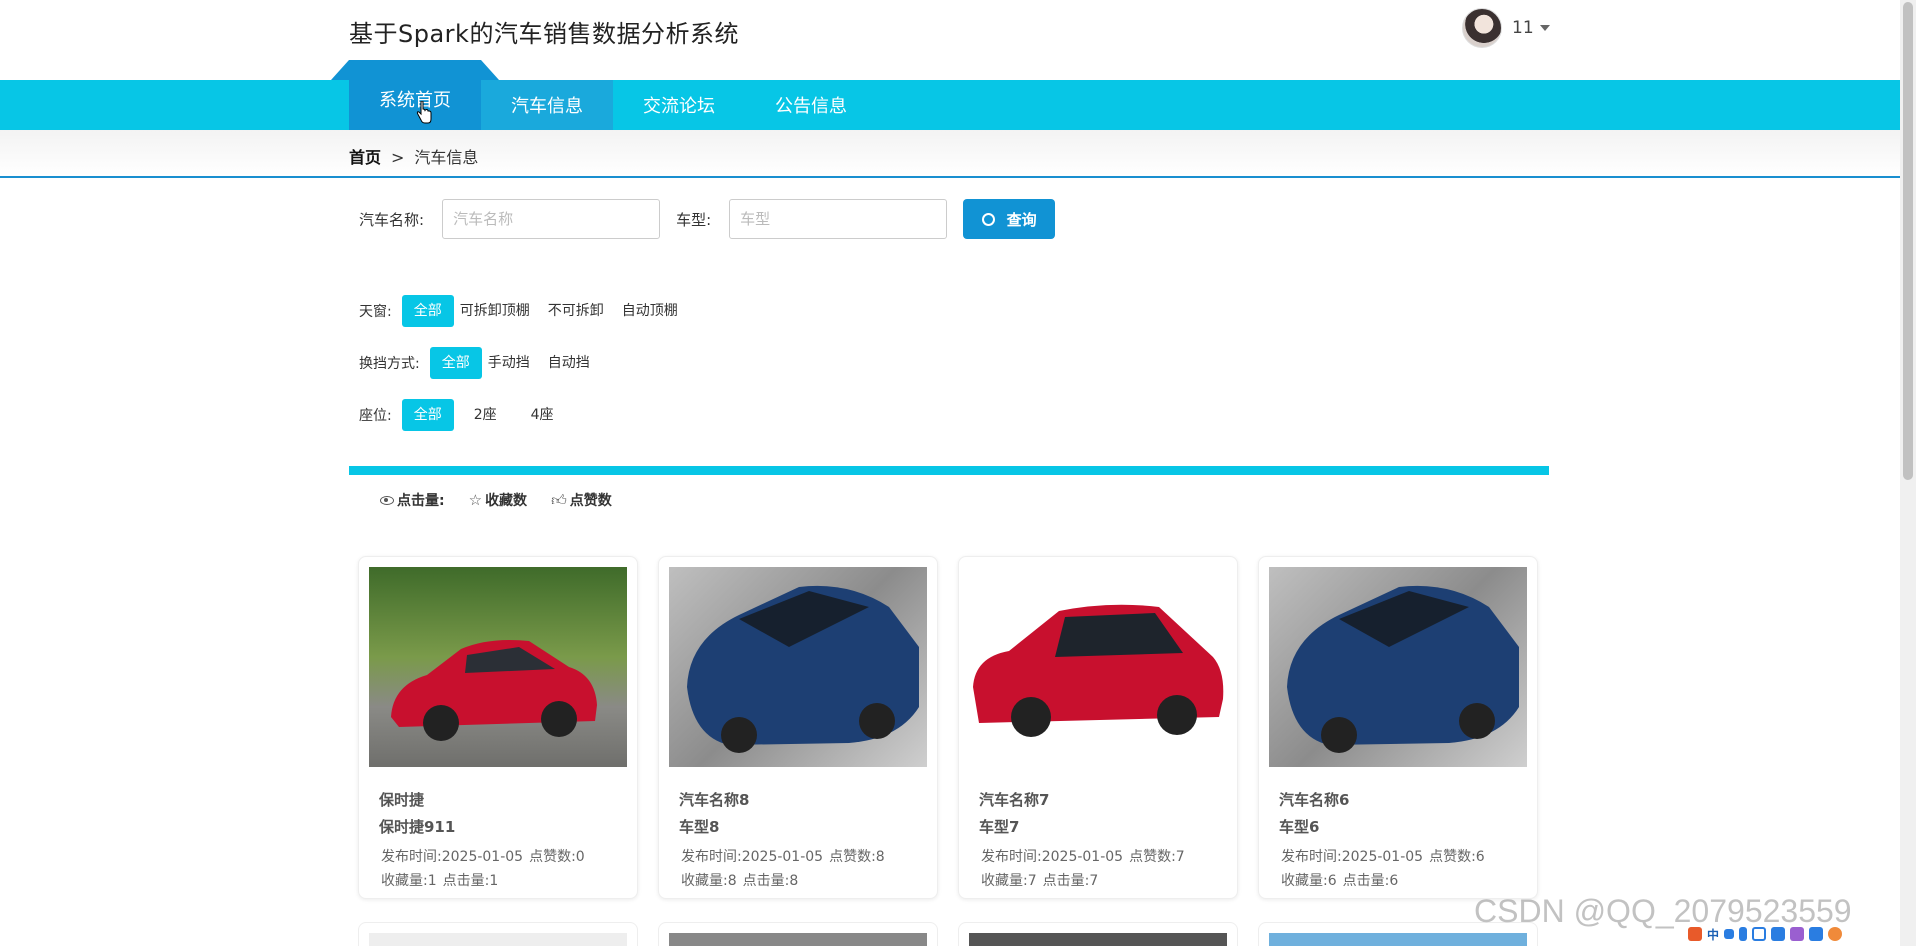  I want to click on search-icon, so click(988, 219).